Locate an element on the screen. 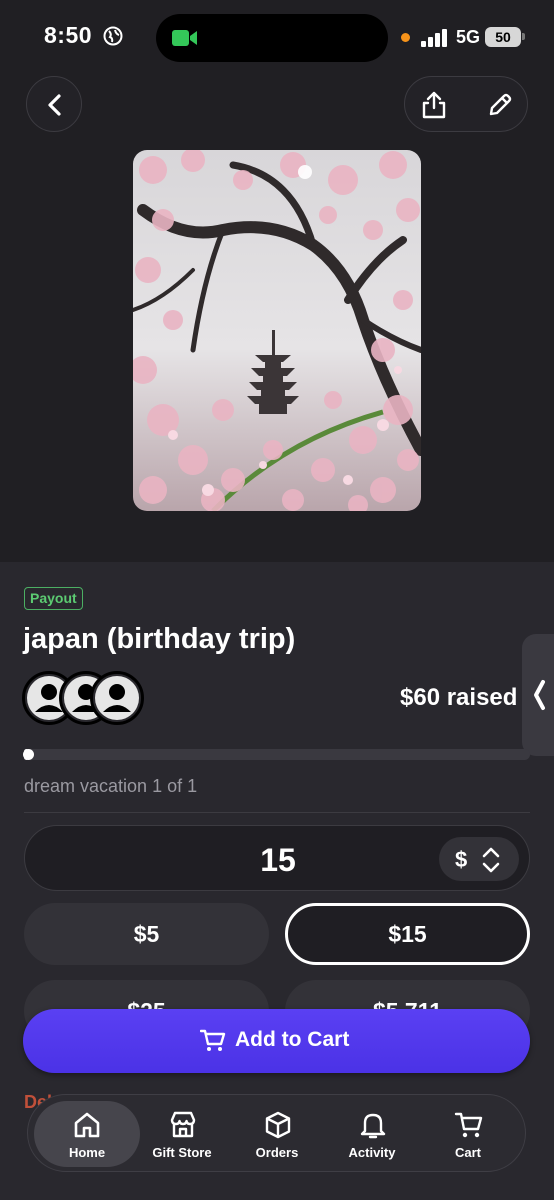 The image size is (554, 1200). tab-orders: Orders is located at coordinates (277, 1134).